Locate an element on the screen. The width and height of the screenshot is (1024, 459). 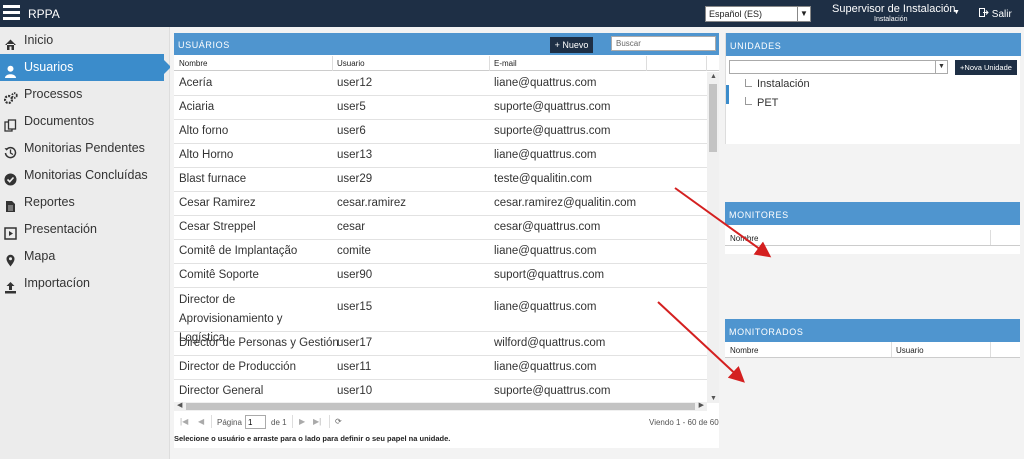
cell-nombre: Aciaria is located at coordinates (197, 107).